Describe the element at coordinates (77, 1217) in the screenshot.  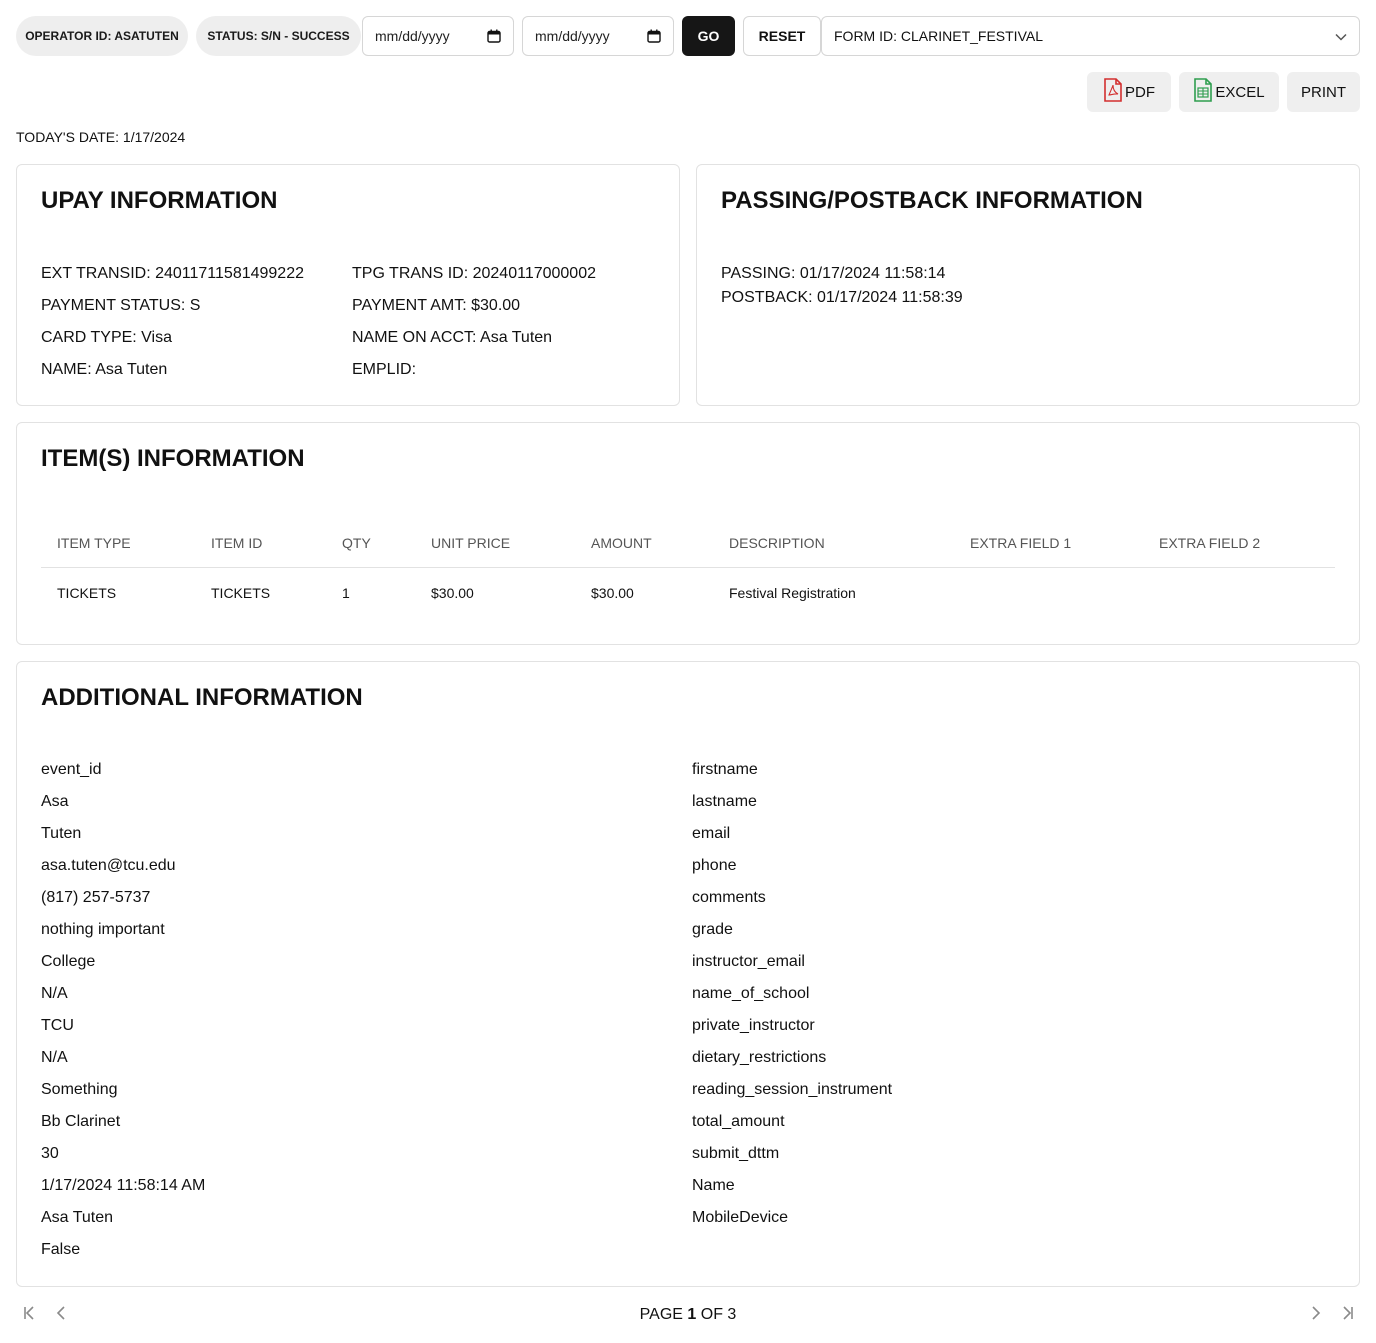
I see `list-item: Asa Tuten` at that location.